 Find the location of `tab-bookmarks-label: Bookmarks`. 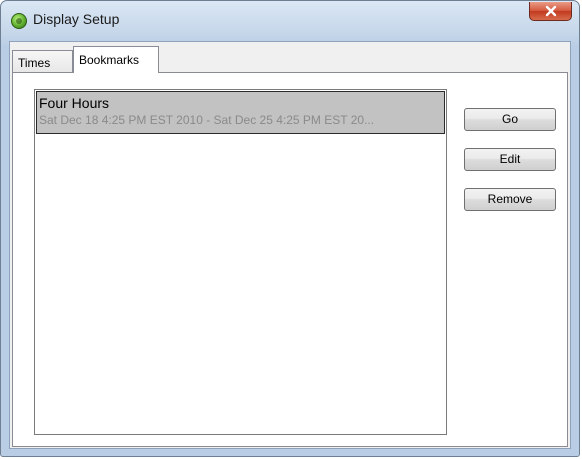

tab-bookmarks-label: Bookmarks is located at coordinates (109, 60).